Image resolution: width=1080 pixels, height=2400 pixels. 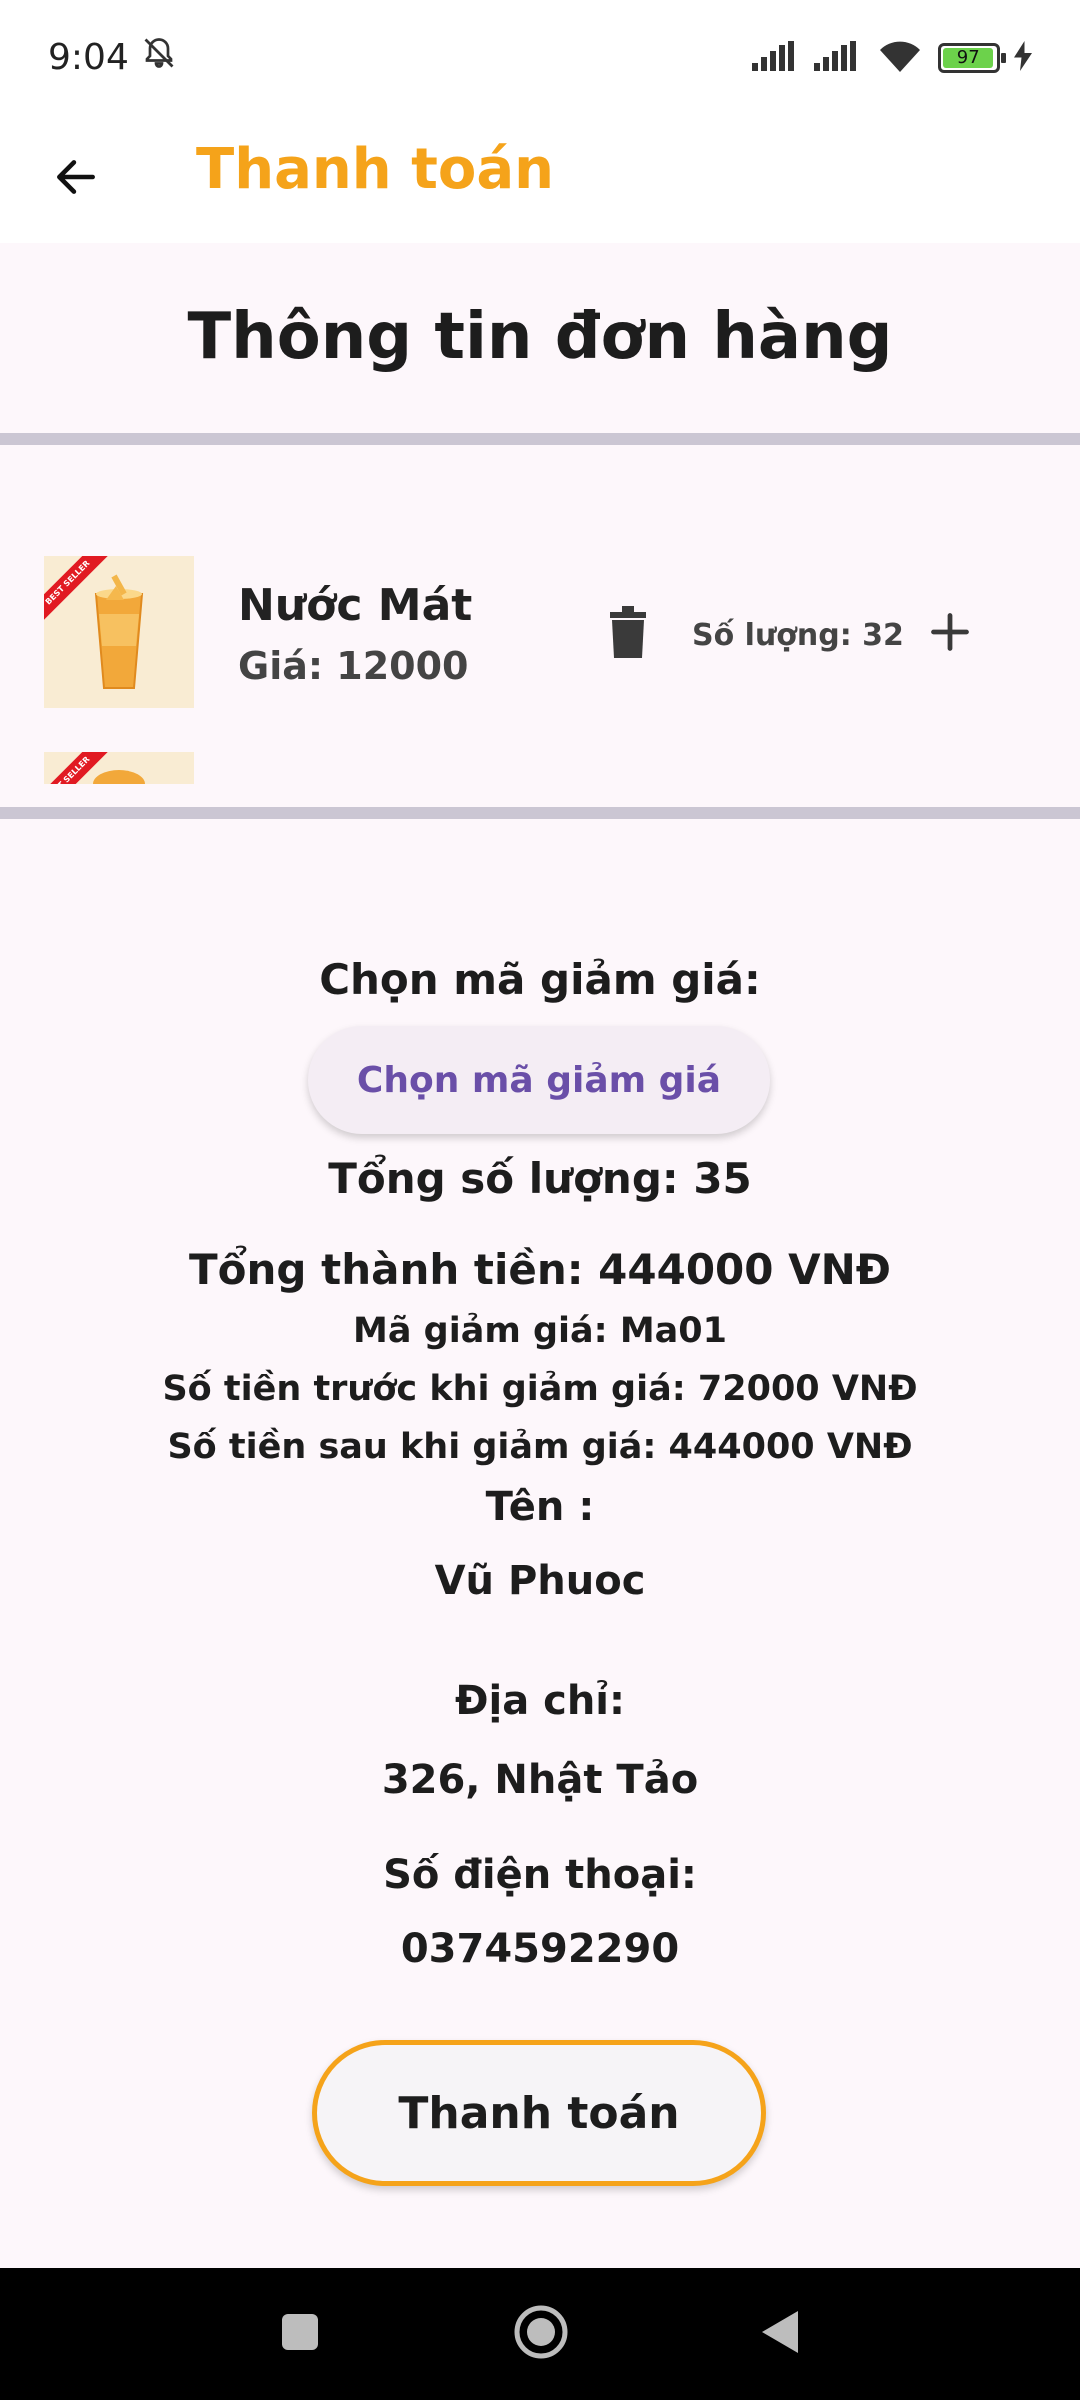 I want to click on customer-address: 326, Nhật Tảo, so click(x=540, y=1780).